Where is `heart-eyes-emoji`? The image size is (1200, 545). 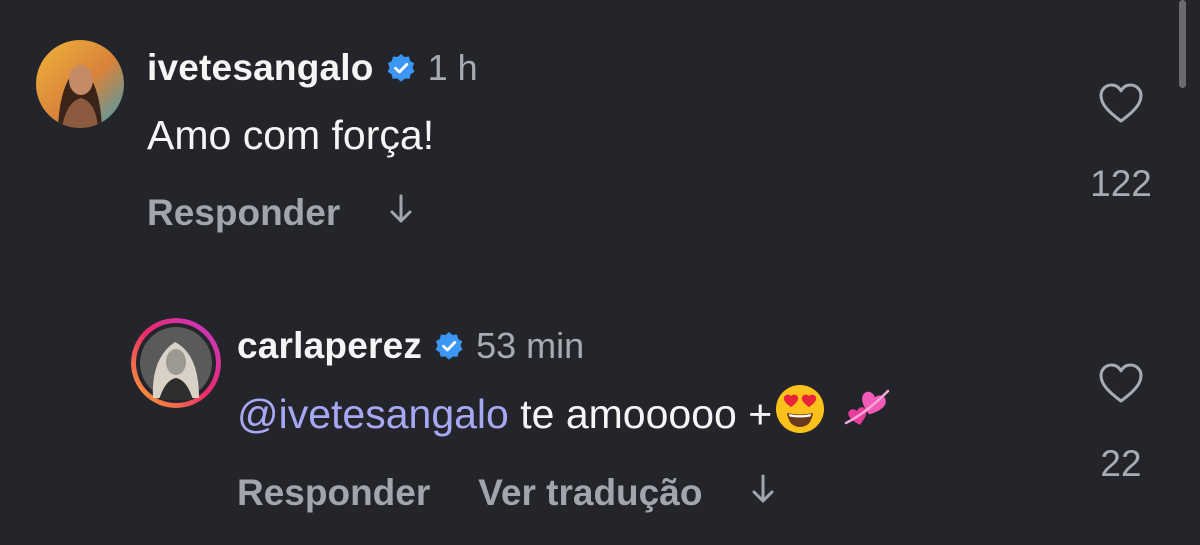
heart-eyes-emoji is located at coordinates (800, 414).